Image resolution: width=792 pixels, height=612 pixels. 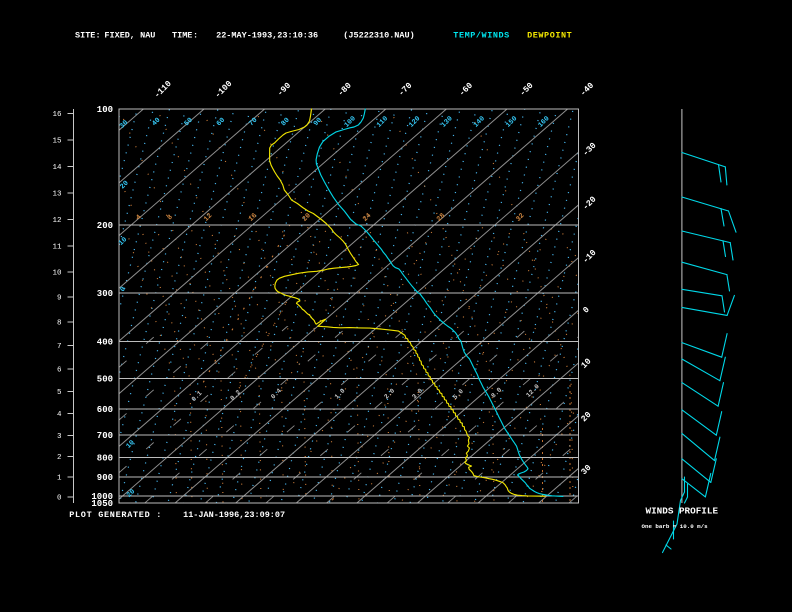 What do you see at coordinates (59, 371) in the screenshot?
I see `svg-text: 6` at bounding box center [59, 371].